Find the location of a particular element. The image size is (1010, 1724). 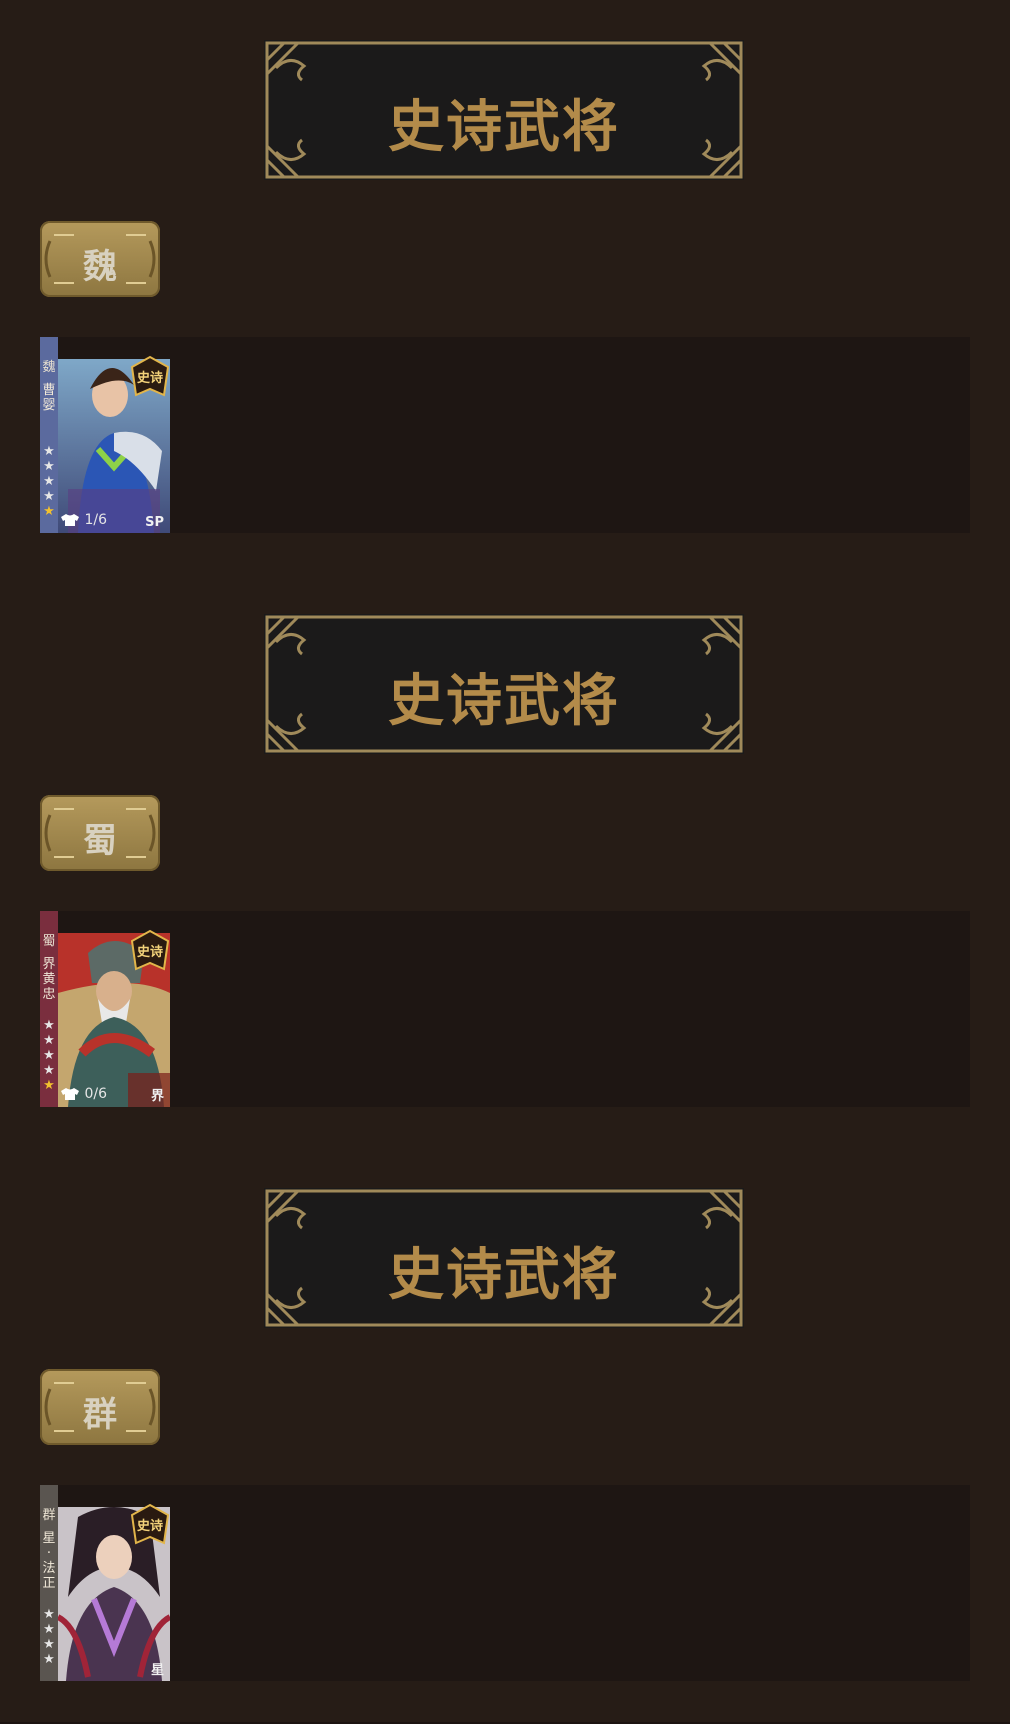

skin-count: 0/6 is located at coordinates (83, 1094).